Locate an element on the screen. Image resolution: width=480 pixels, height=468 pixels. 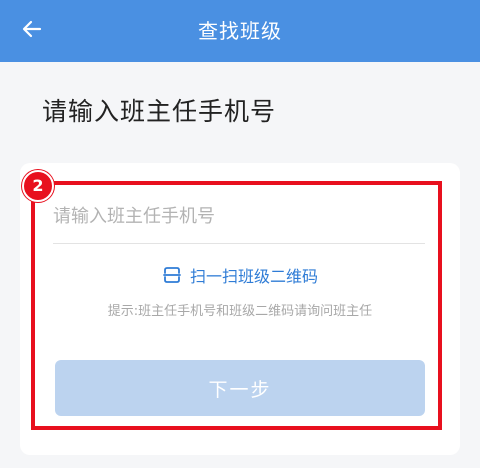
app-header: 查找班级 is located at coordinates (240, 31).